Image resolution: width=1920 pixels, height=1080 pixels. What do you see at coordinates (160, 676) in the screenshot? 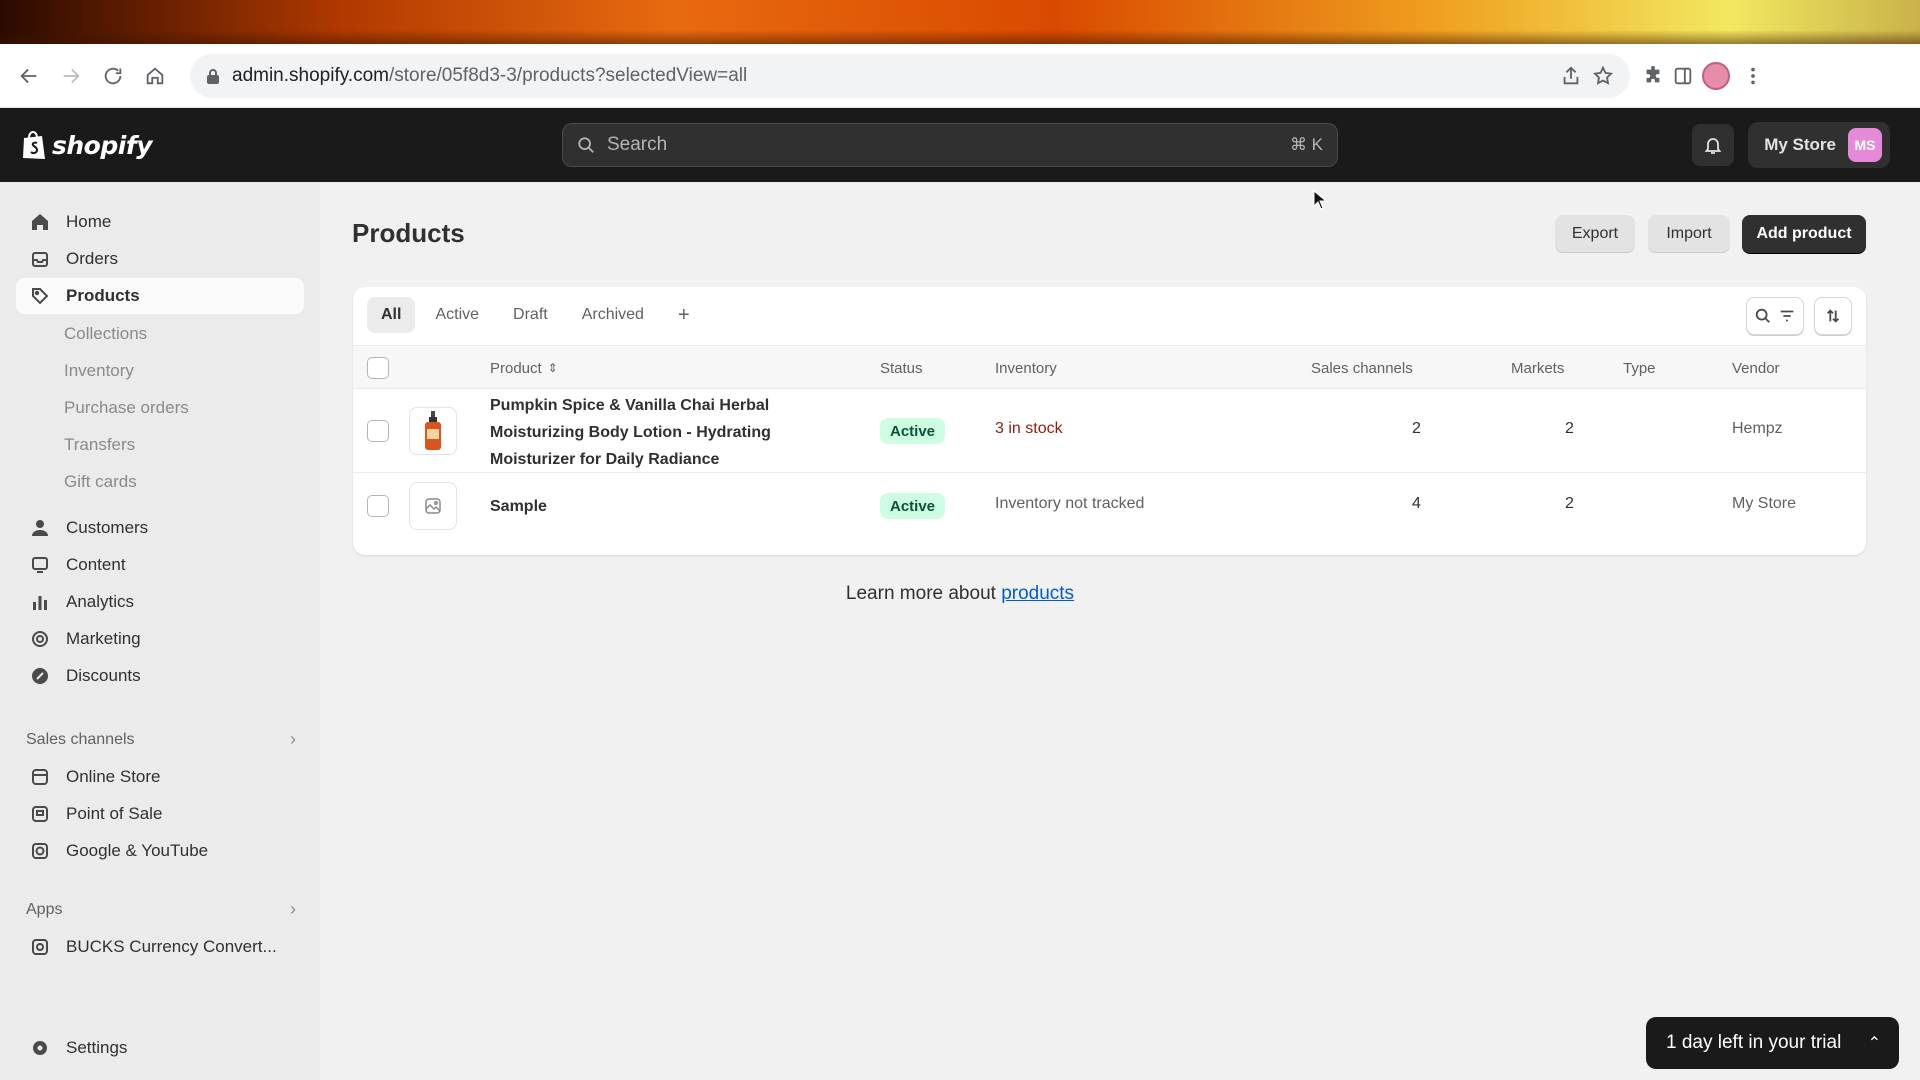
I see `sidebar-item-discounts: Discounts` at bounding box center [160, 676].